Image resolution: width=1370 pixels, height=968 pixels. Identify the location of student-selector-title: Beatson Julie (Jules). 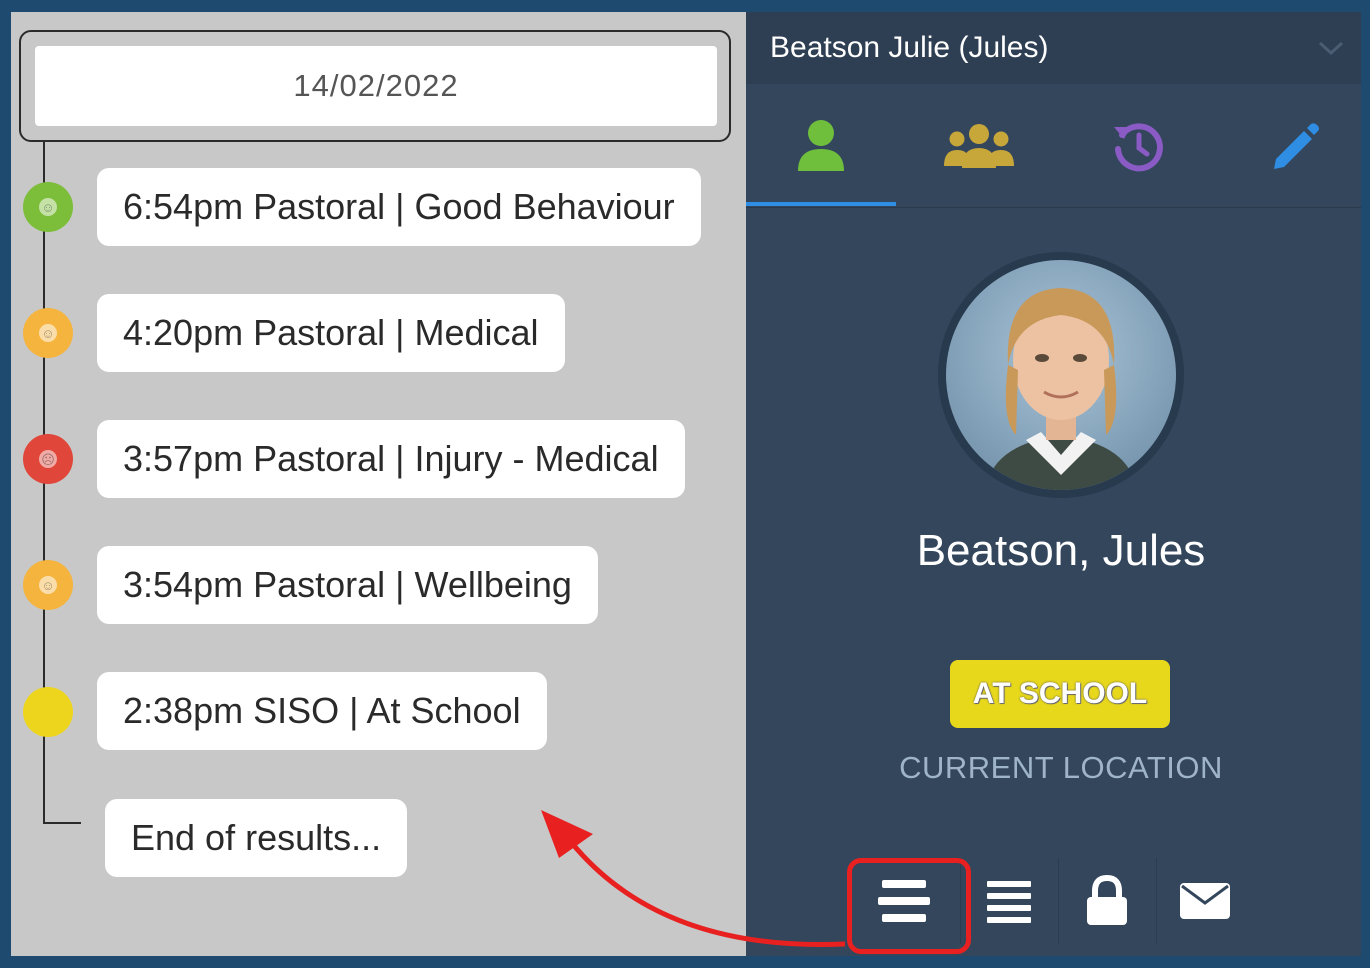
(909, 47).